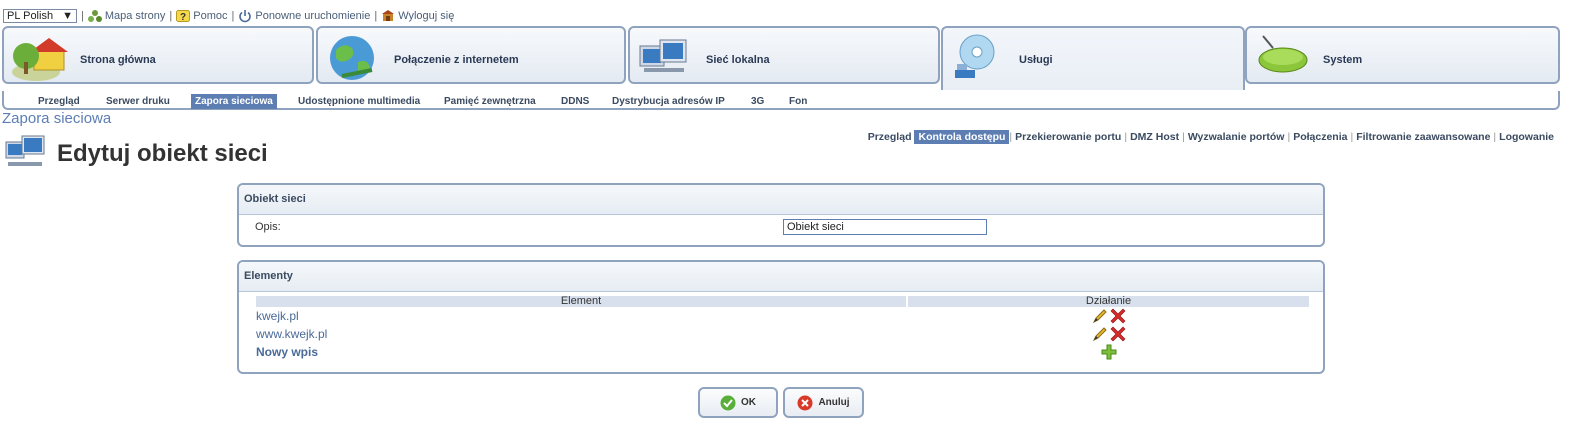  I want to click on language-select: PL Polish ▼, so click(40, 16).